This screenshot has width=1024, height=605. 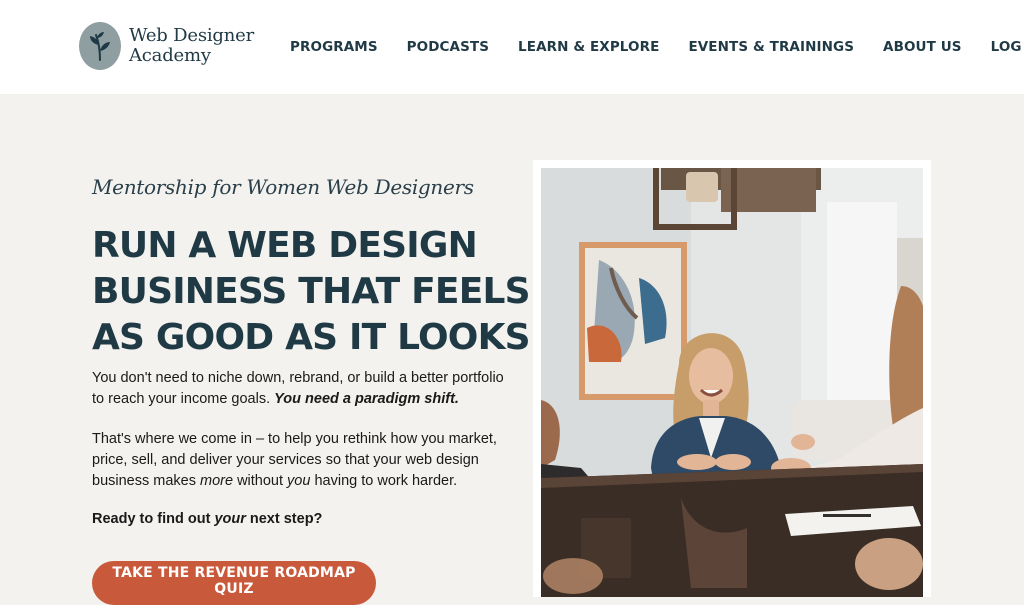 I want to click on p2-after: having to work harder., so click(x=384, y=481).